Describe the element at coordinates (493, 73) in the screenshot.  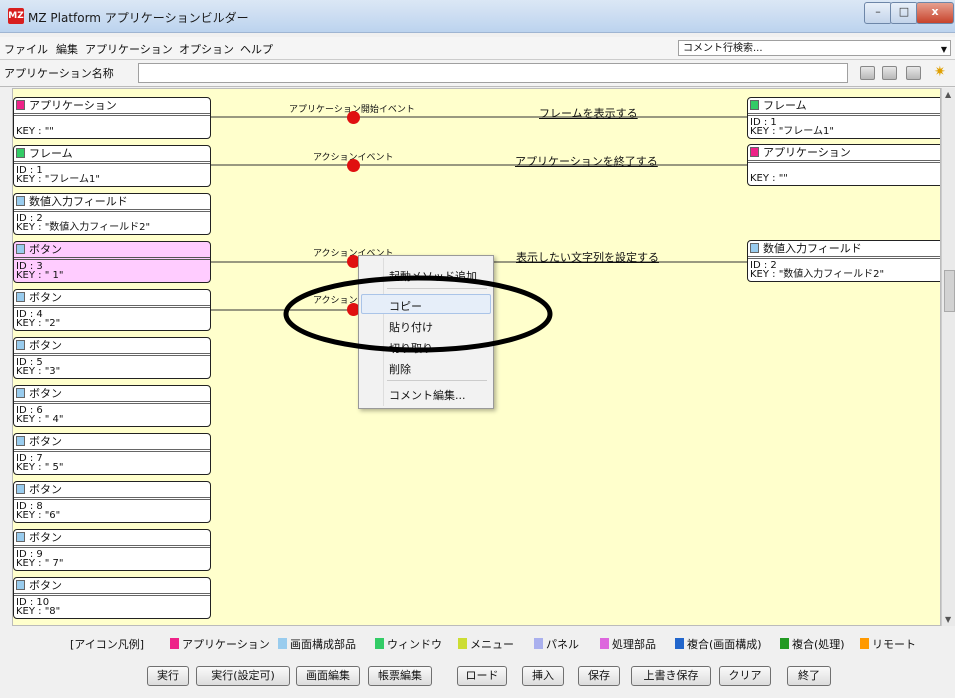
I see `app-name-input` at that location.